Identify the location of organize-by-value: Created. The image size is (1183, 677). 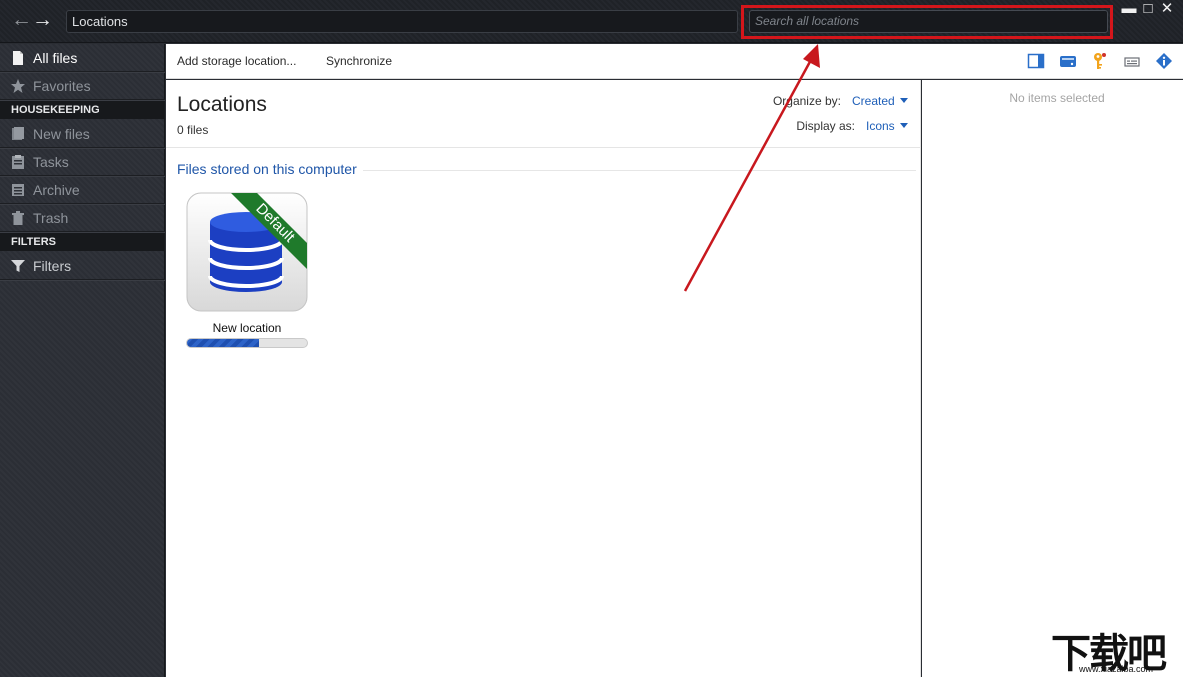
(873, 101).